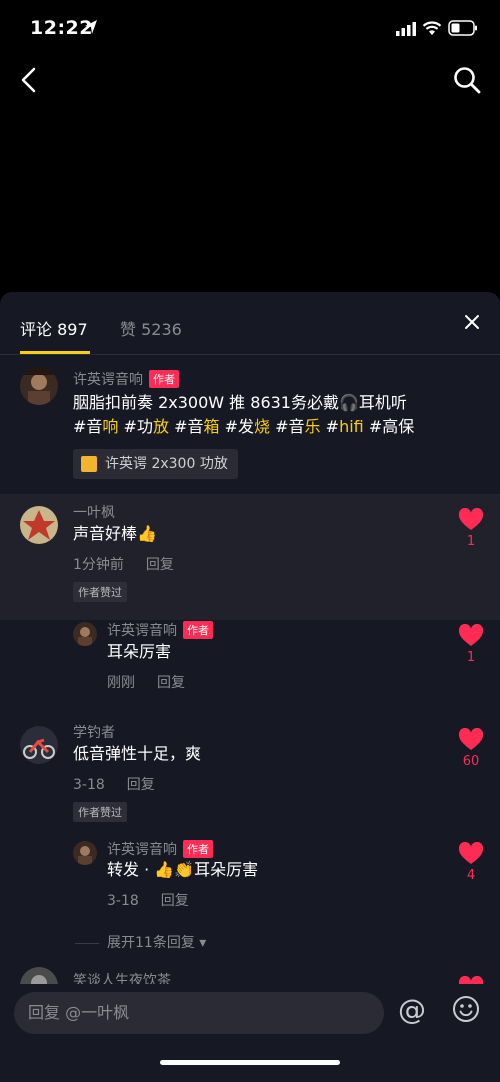 The image size is (500, 1082). I want to click on tab-likes: 赞 5236, so click(151, 328).